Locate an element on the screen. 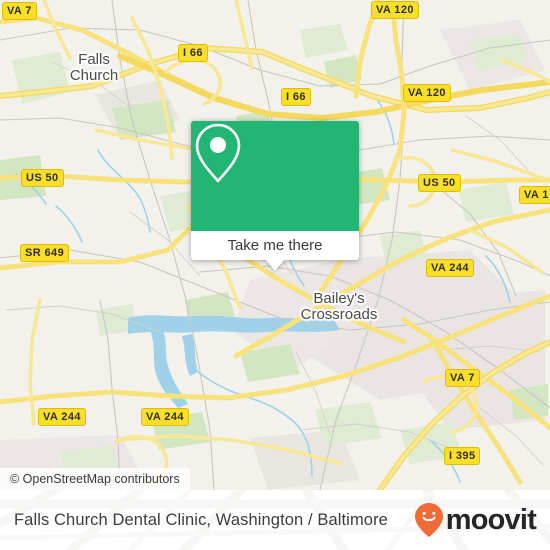  moovit-wordmark: moovit is located at coordinates (491, 519).